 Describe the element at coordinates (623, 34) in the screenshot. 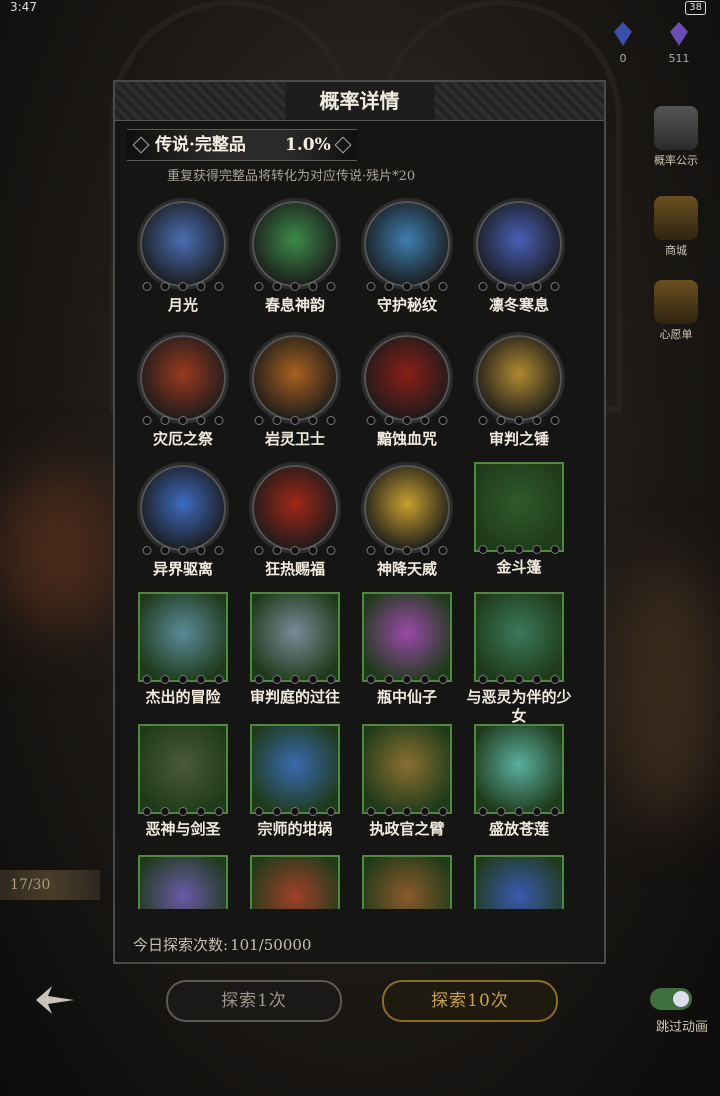

I see `blue-gem-icon` at that location.